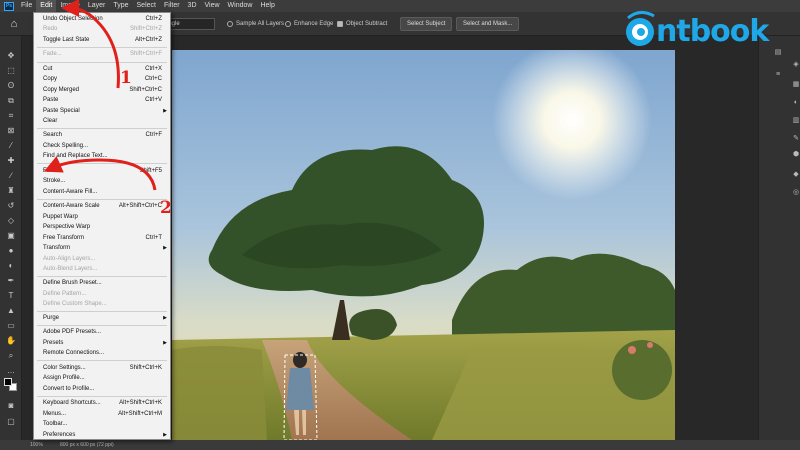 This screenshot has height=450, width=800. What do you see at coordinates (11, 310) in the screenshot?
I see `path-selection-tool-icon: ▲` at bounding box center [11, 310].